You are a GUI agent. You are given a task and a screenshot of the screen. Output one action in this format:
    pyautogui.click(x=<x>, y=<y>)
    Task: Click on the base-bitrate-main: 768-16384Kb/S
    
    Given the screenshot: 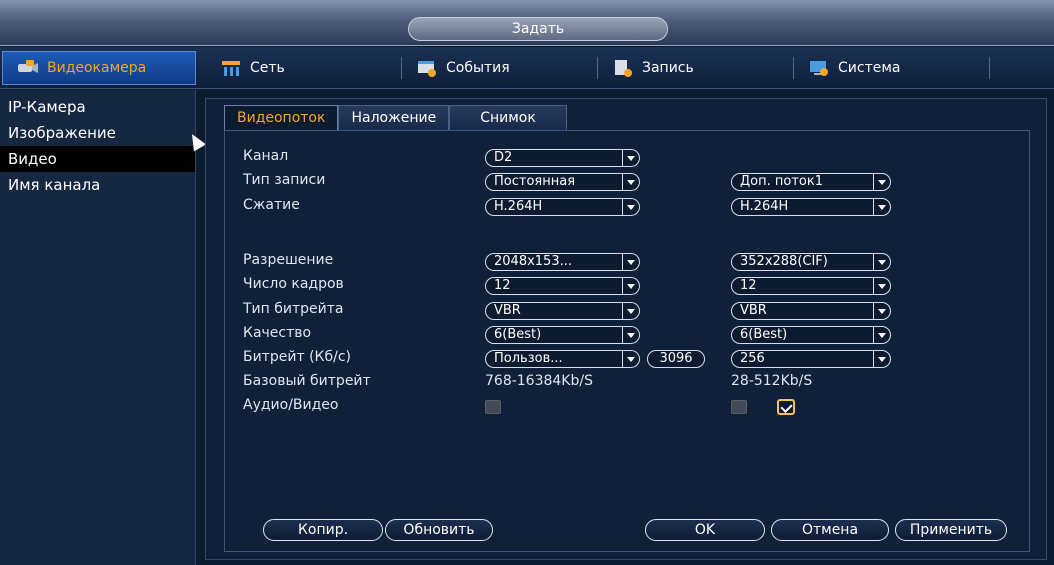 What is the action you would take?
    pyautogui.click(x=539, y=381)
    